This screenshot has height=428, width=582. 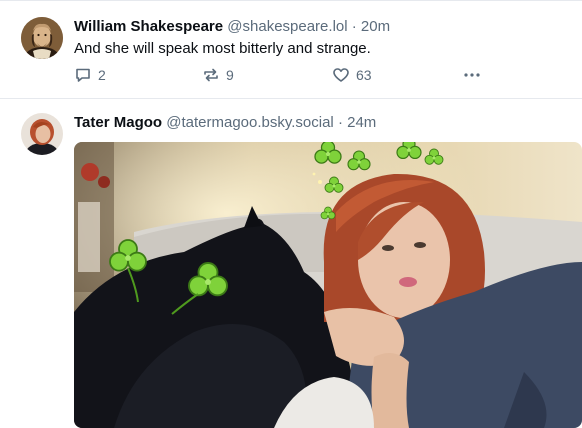 What do you see at coordinates (230, 75) in the screenshot?
I see `repost-count: 9` at bounding box center [230, 75].